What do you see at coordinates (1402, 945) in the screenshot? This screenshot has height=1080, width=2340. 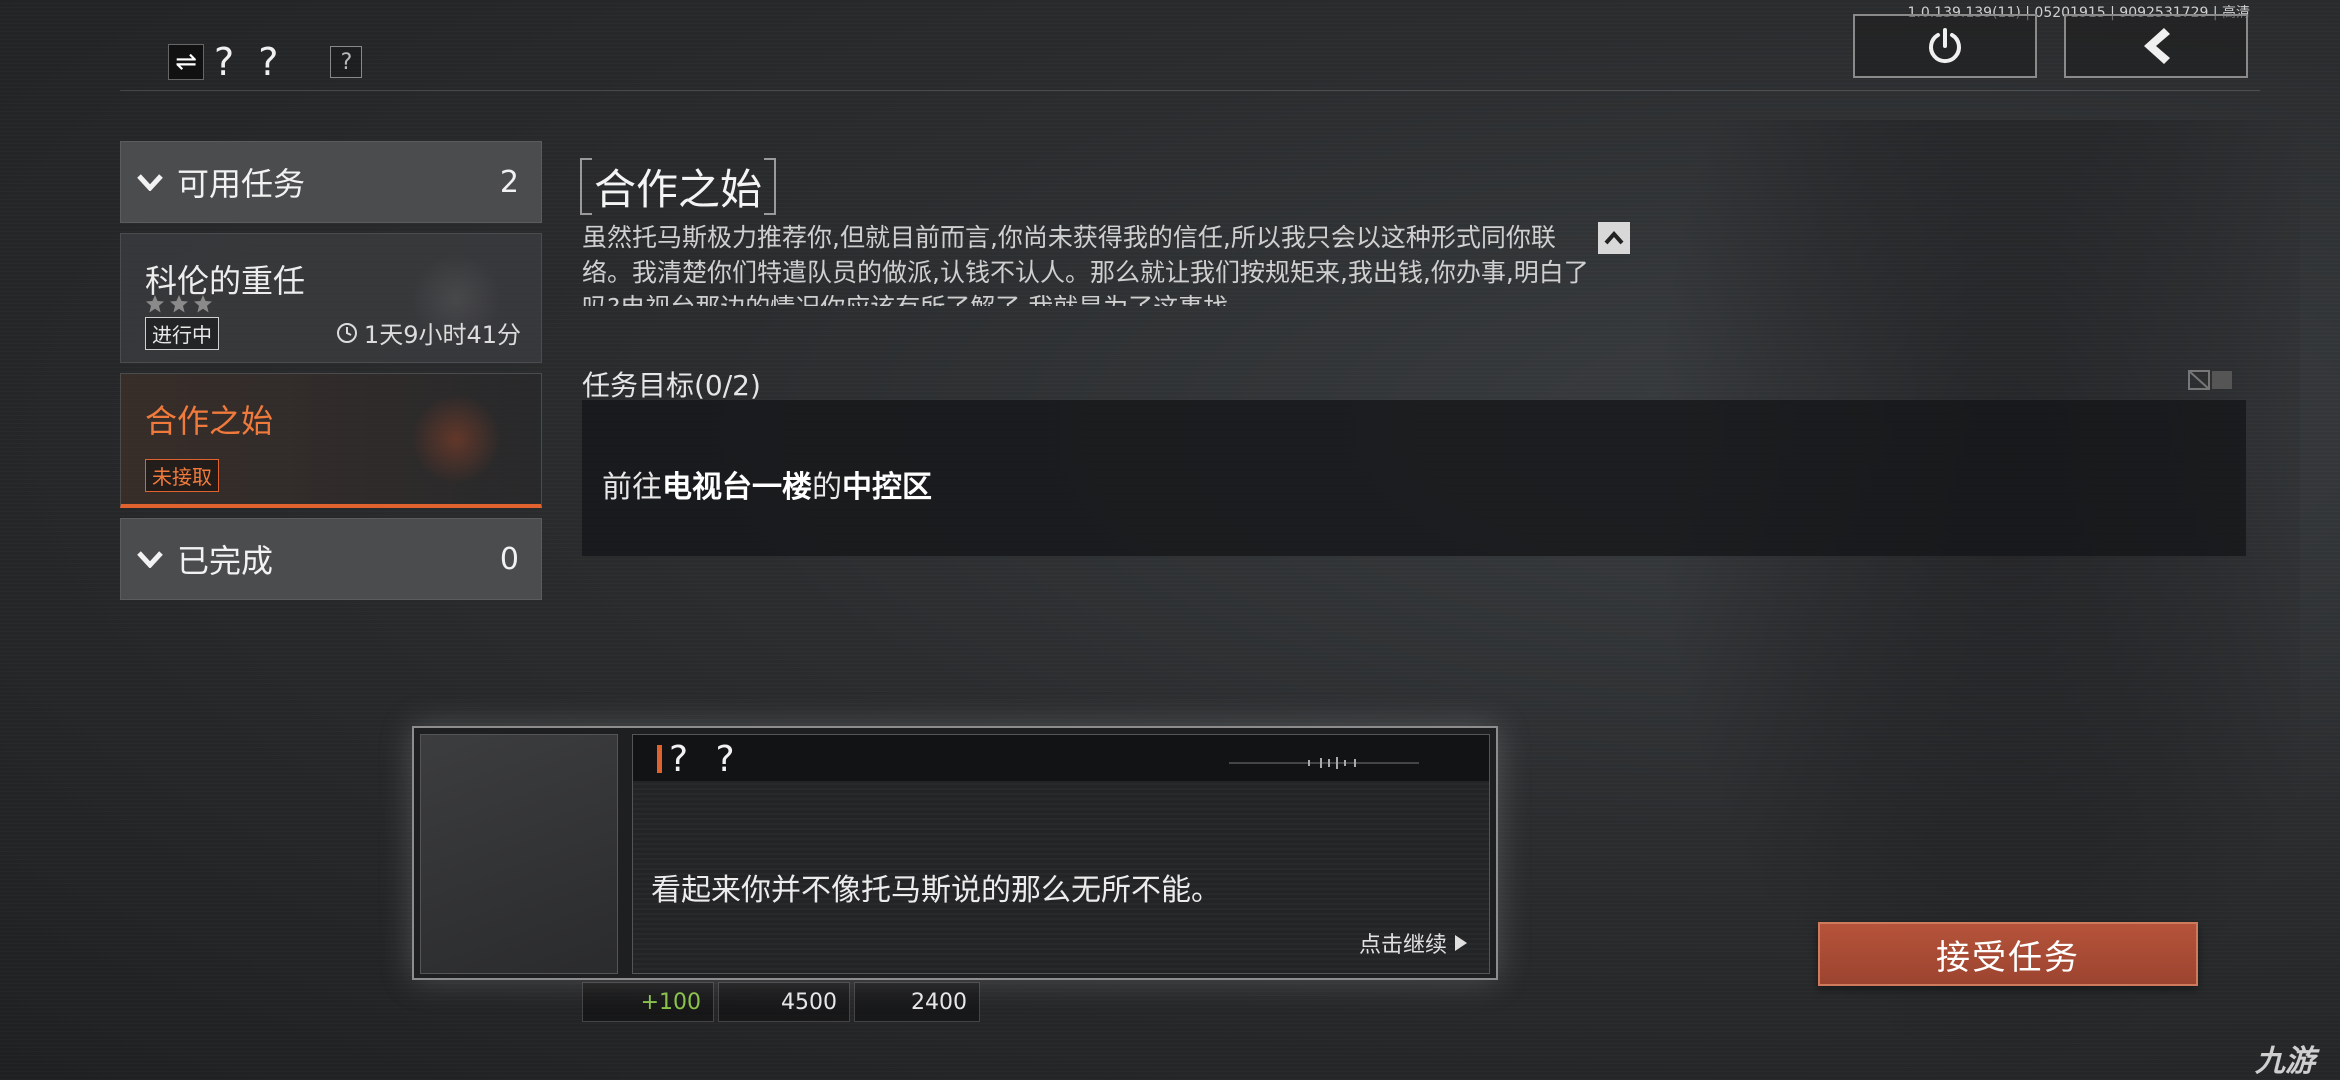 I see `continue-label: 点击继续` at bounding box center [1402, 945].